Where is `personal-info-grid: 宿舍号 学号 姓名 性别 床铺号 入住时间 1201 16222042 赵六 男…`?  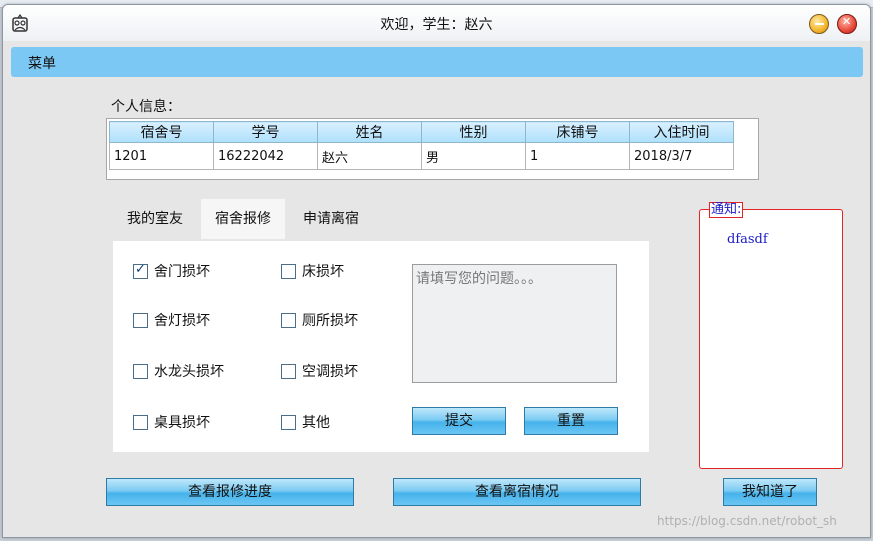
personal-info-grid: 宿舍号 学号 姓名 性别 床铺号 入住时间 1201 16222042 赵六 男… is located at coordinates (432, 149).